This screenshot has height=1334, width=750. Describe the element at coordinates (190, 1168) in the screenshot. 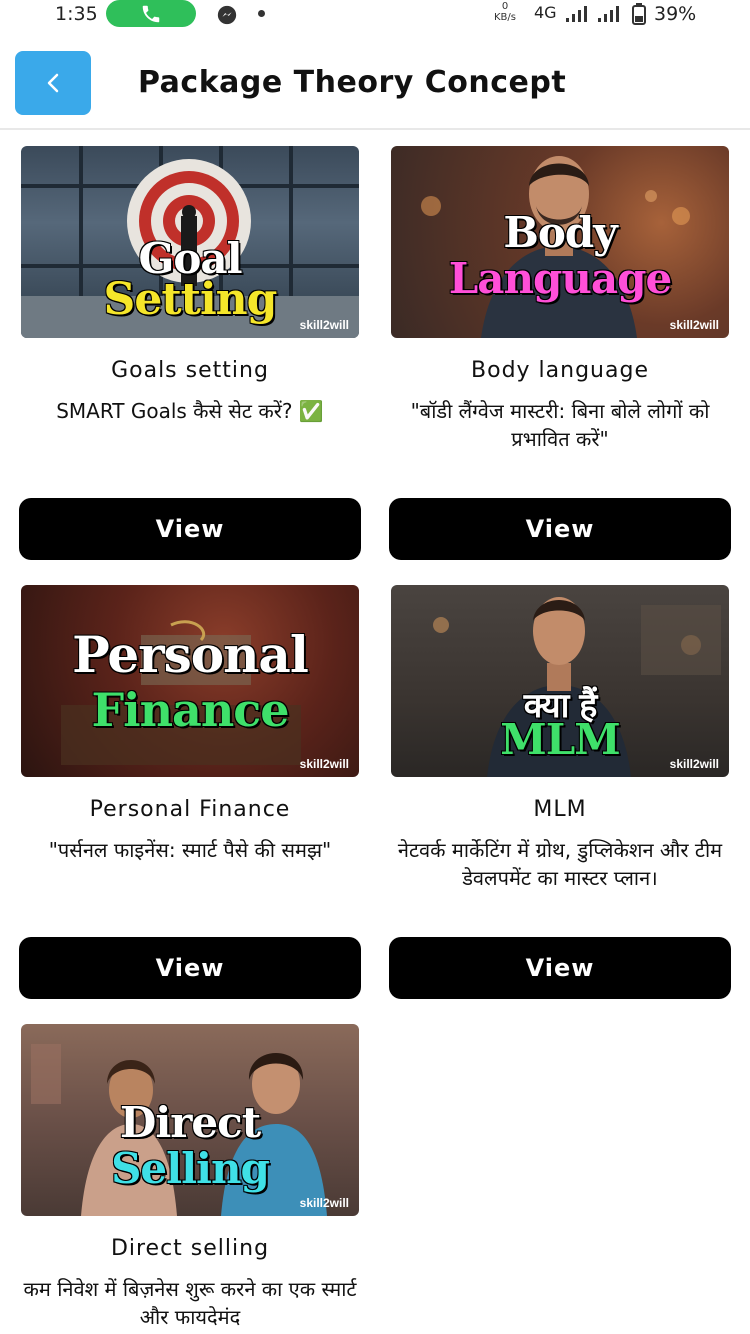

I see `thumb-title-line2: Selling` at that location.